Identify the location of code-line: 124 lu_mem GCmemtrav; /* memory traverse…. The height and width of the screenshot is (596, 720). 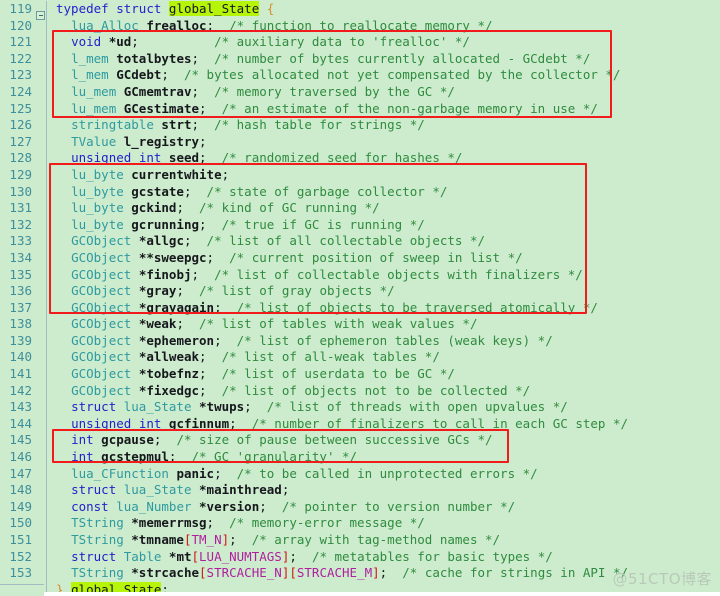
(360, 92).